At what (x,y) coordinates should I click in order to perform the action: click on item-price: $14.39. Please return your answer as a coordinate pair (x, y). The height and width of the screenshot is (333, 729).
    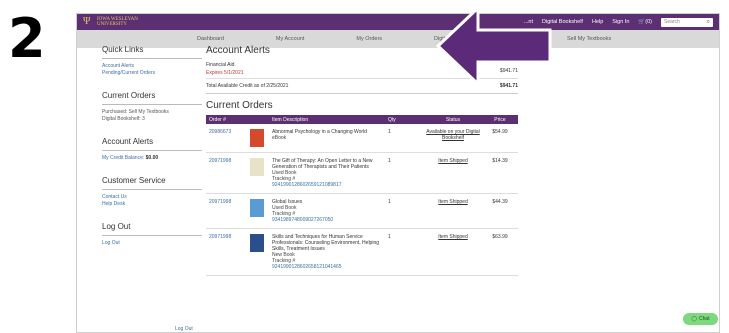
    Looking at the image, I should click on (500, 161).